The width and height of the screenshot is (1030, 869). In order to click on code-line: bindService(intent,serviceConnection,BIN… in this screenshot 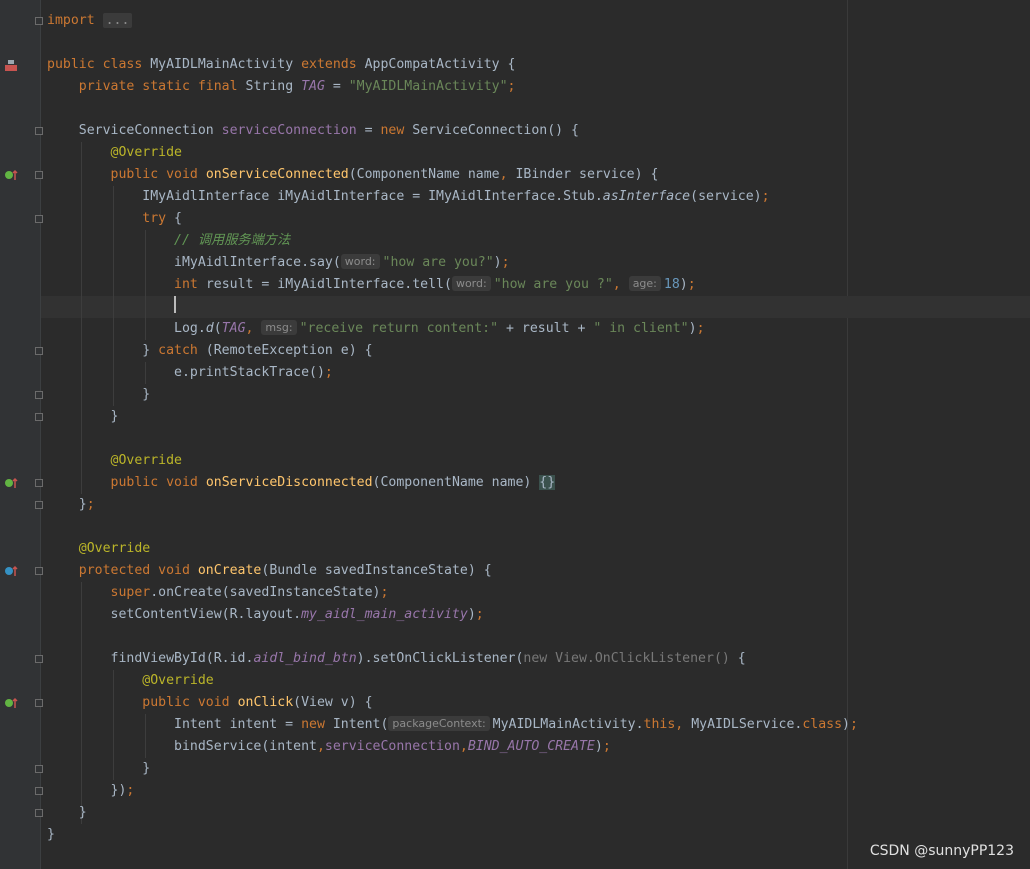, I will do `click(452, 747)`.